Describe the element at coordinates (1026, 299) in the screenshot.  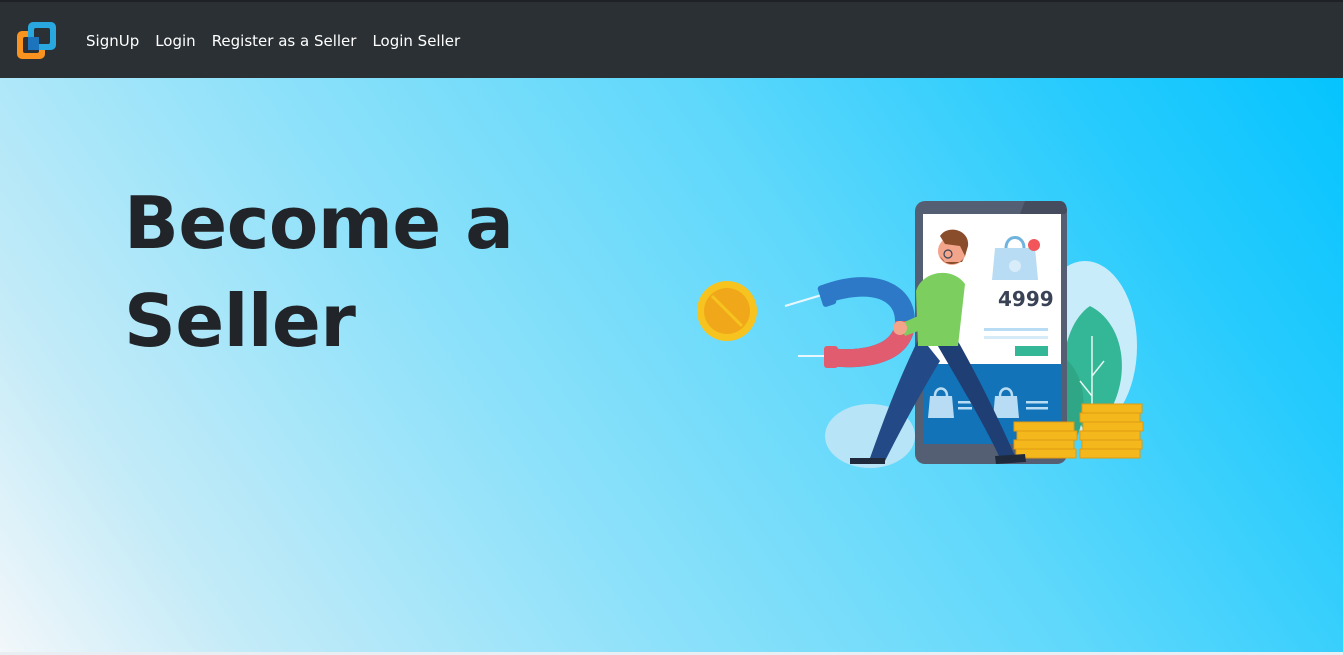
I see `price-text: 4999` at that location.